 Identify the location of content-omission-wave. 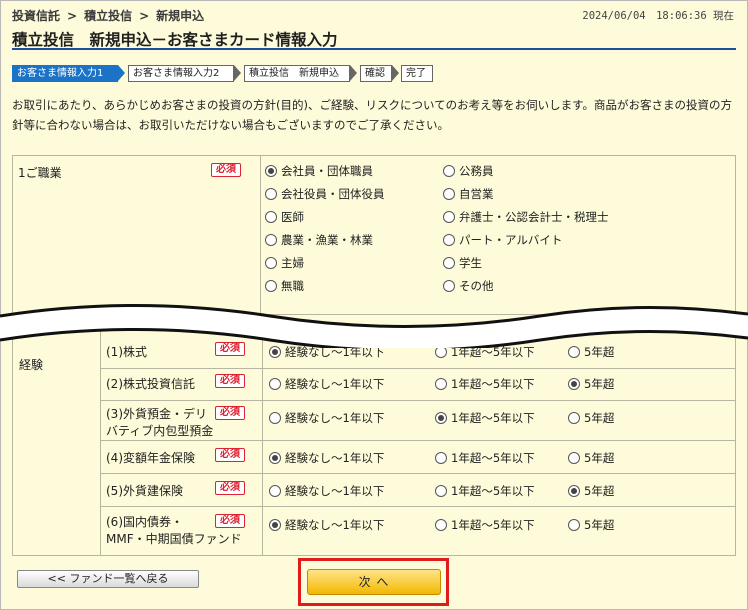
(374, 326).